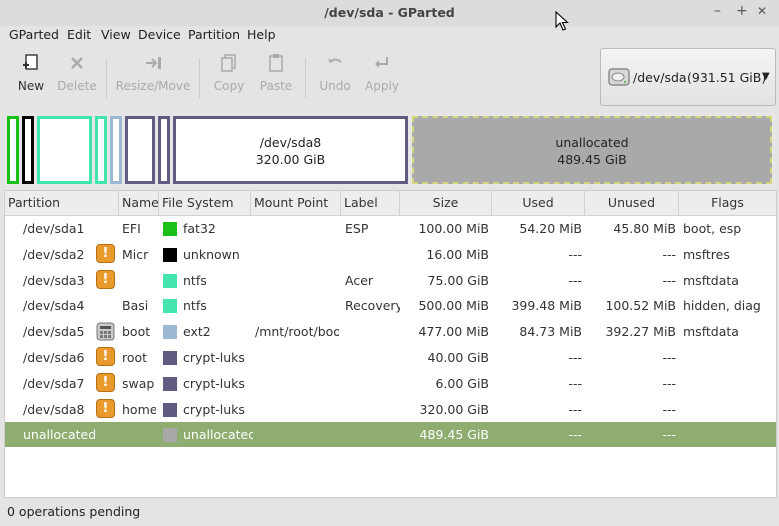  I want to click on partition-path: /dev/sda8, so click(54, 409).